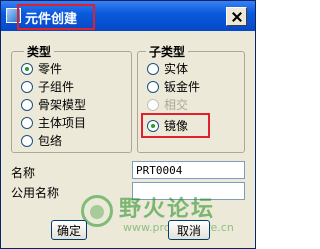  I want to click on radio-subassembly: 子组件, so click(47, 86).